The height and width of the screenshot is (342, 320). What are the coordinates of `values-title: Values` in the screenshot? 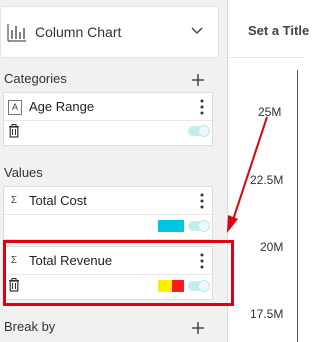 It's located at (23, 172).